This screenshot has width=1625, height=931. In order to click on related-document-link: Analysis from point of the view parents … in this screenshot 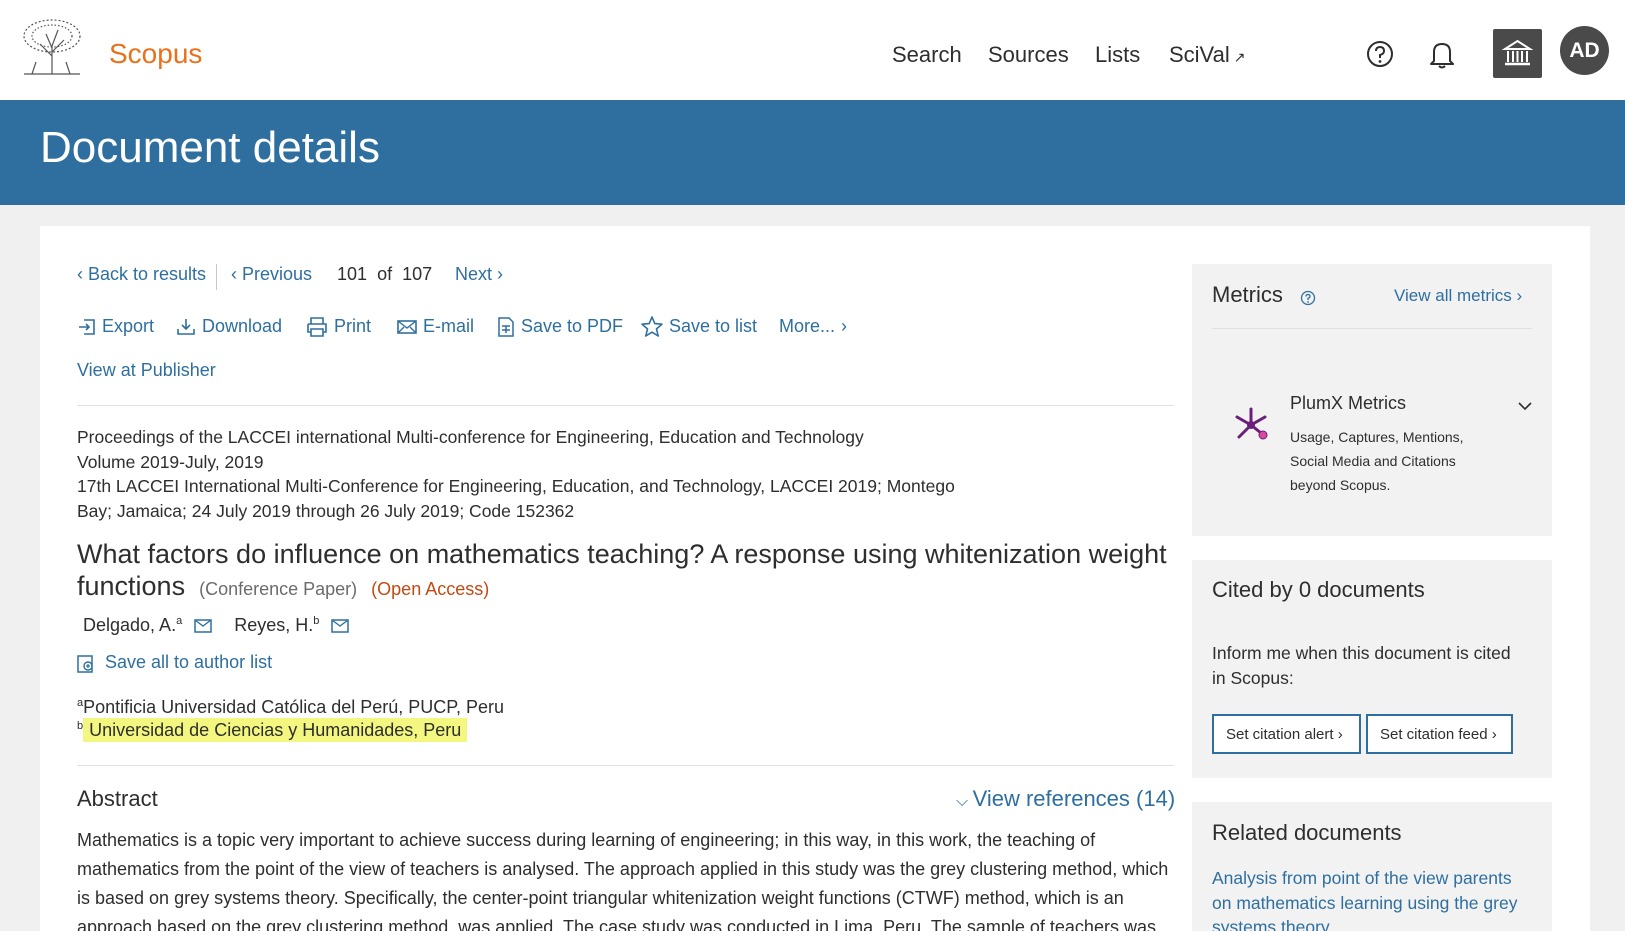, I will do `click(1364, 898)`.